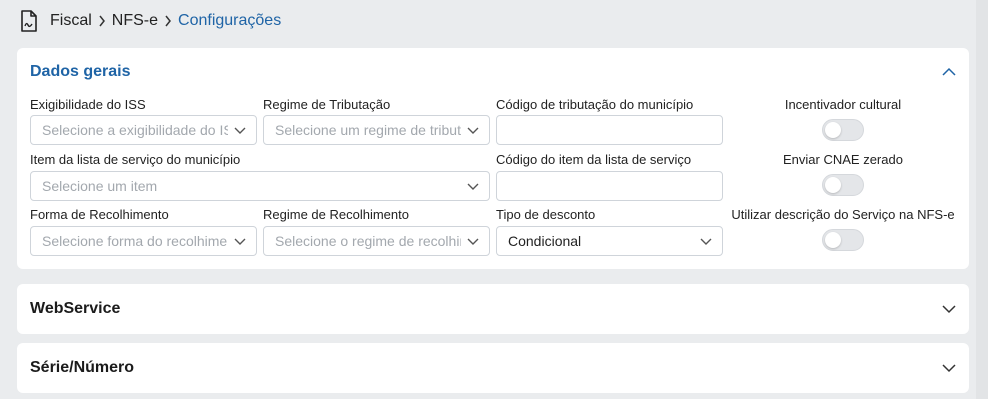 The image size is (988, 399). Describe the element at coordinates (135, 21) in the screenshot. I see `breadcrumb-item-nfse: NFS-e` at that location.